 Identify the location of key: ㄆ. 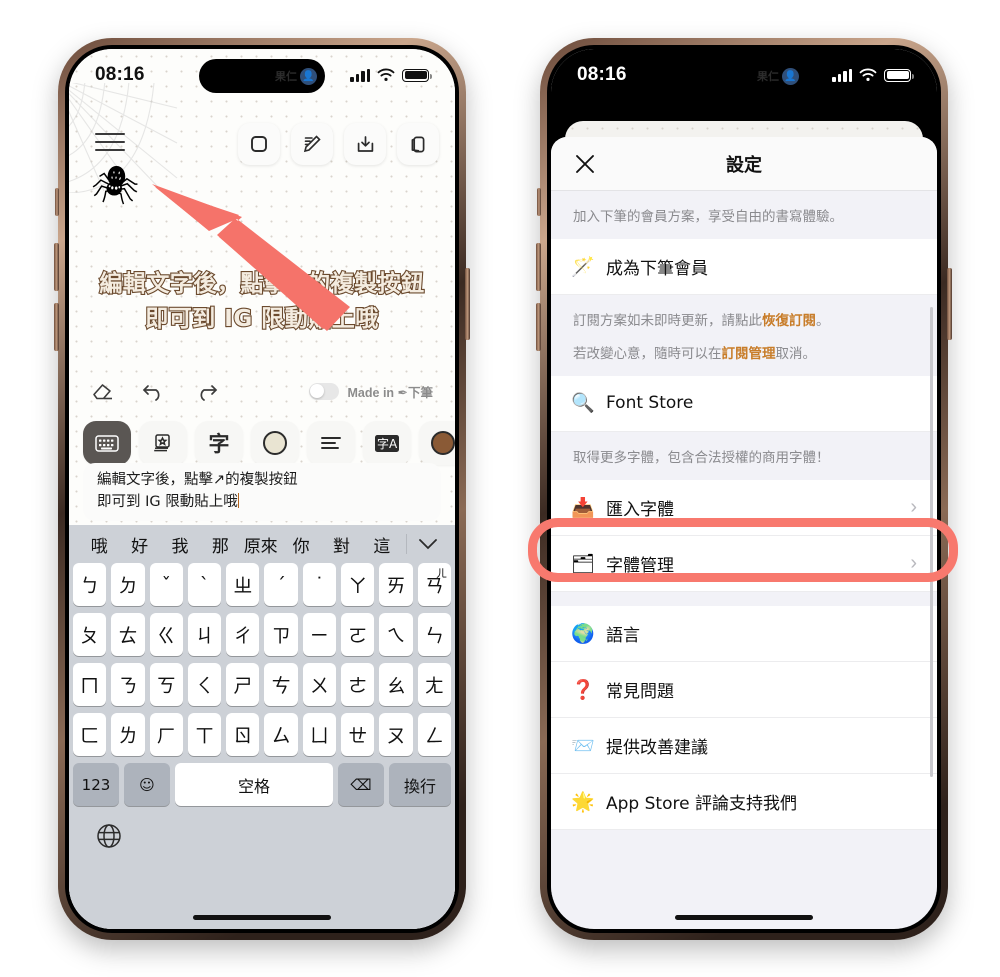
(90, 634).